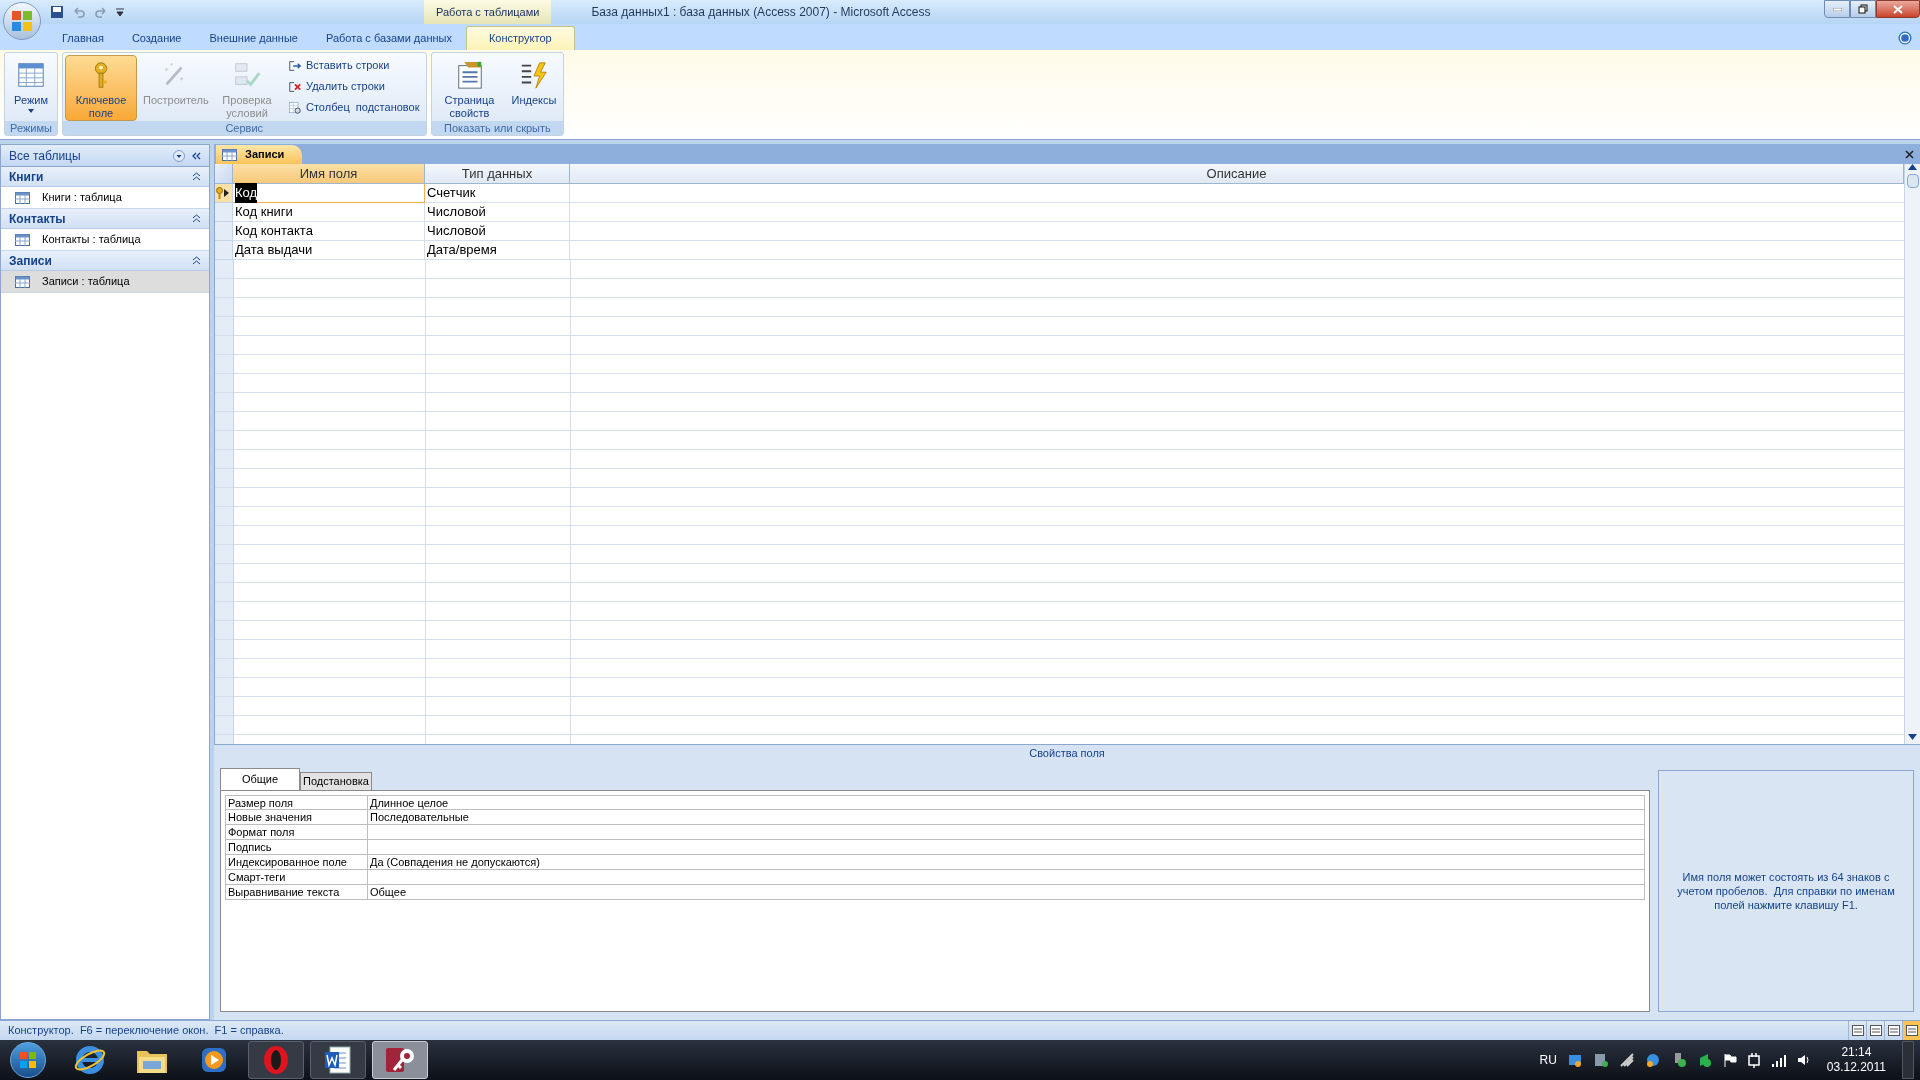  What do you see at coordinates (105, 261) in the screenshot?
I see `group-header: Записи` at bounding box center [105, 261].